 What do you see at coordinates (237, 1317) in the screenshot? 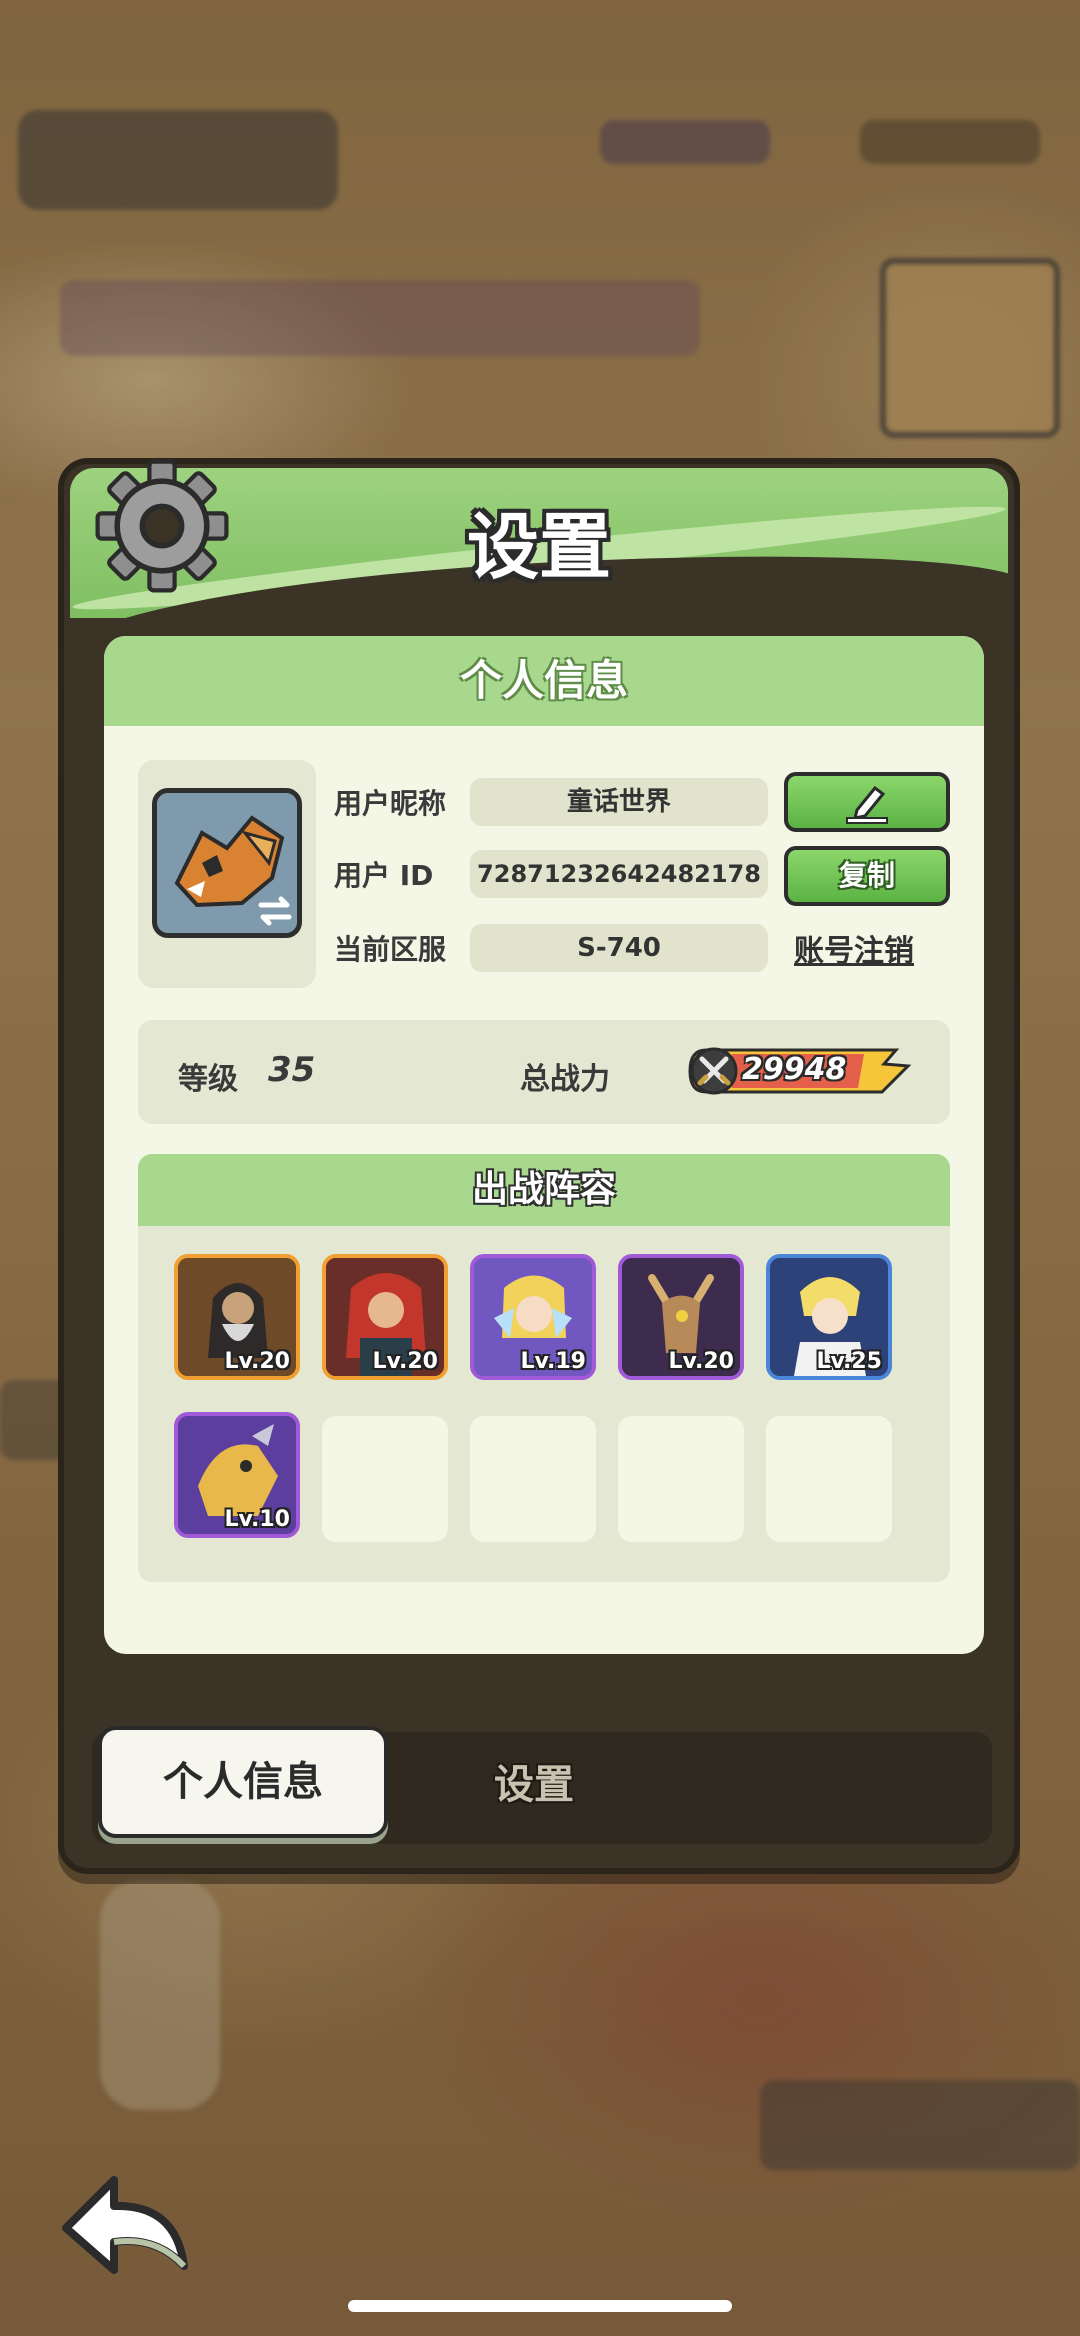
I see `hero-slot-1: Lv.20` at bounding box center [237, 1317].